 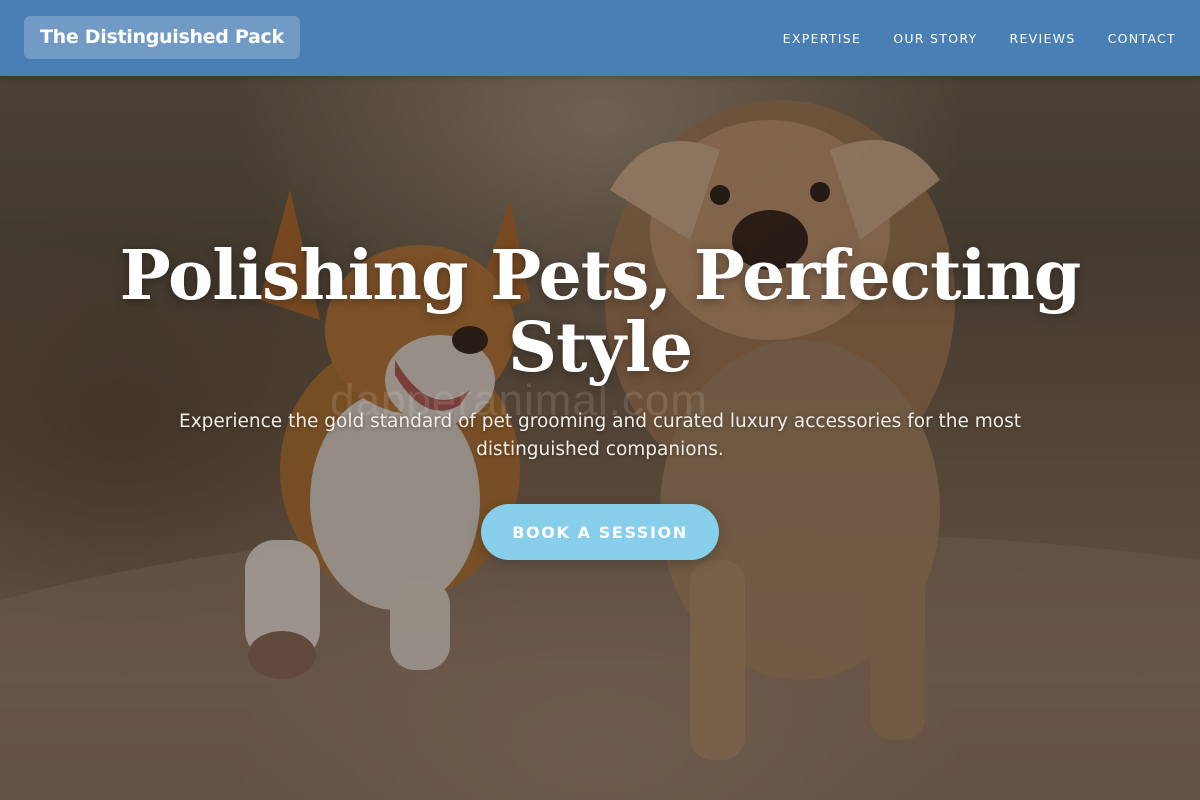 I want to click on nav-link-contact: CONTACT, so click(x=1142, y=38).